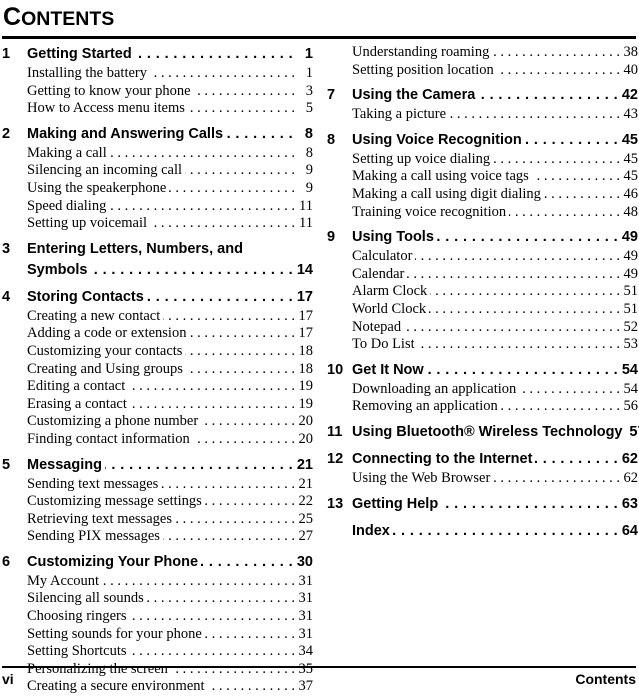 Image resolution: width=639 pixels, height=696 pixels. Describe the element at coordinates (482, 53) in the screenshot. I see `toc-subentry: Understanding roaming 38` at that location.